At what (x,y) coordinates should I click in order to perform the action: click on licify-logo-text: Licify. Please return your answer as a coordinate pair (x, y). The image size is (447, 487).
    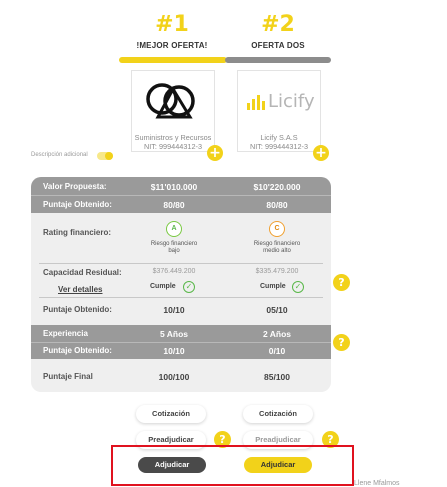
    Looking at the image, I should click on (291, 101).